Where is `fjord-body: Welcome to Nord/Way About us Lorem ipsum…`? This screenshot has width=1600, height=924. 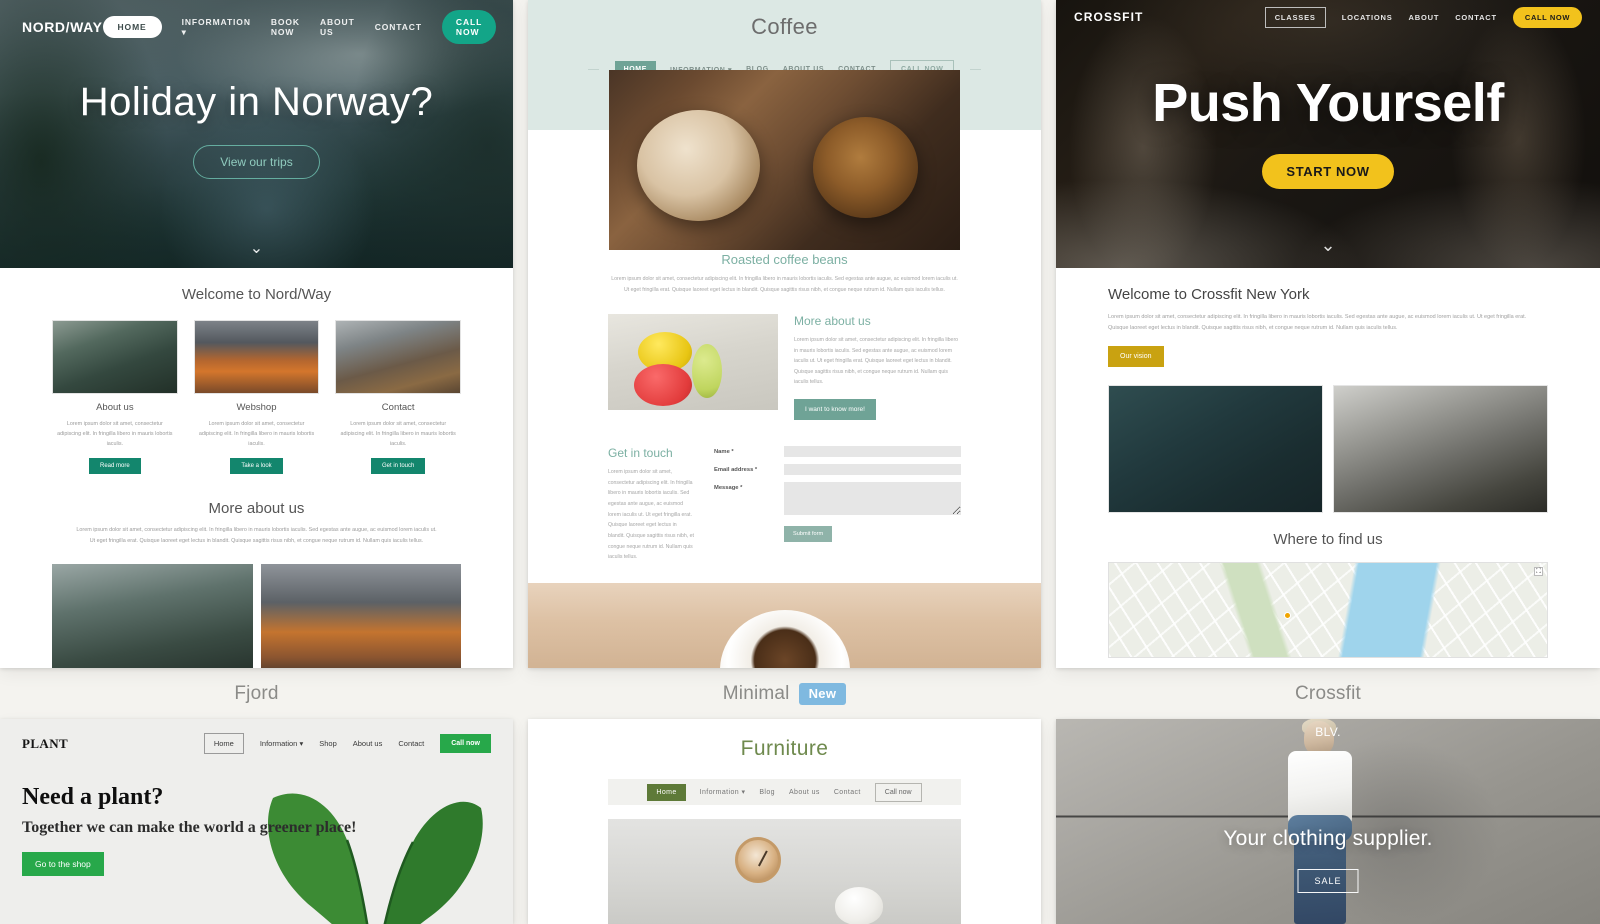 fjord-body: Welcome to Nord/Way About us Lorem ipsum… is located at coordinates (256, 468).